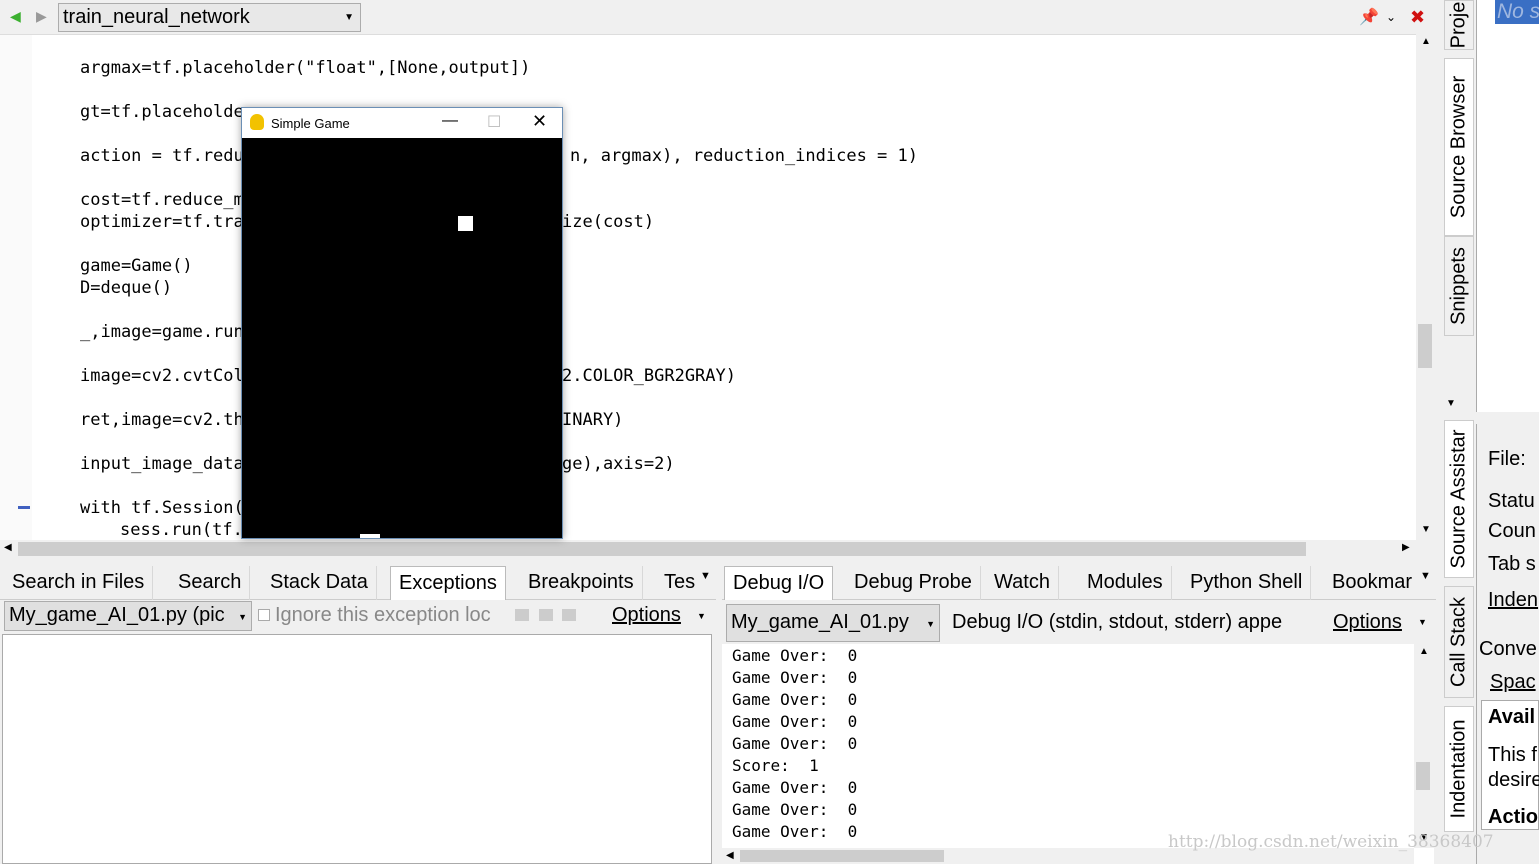 The height and width of the screenshot is (864, 1539). Describe the element at coordinates (126, 288) in the screenshot. I see `code-line: D=deque()` at that location.